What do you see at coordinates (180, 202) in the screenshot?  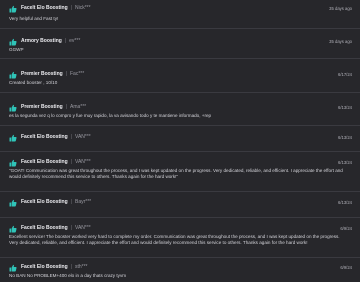 I see `review-header: Facelt Elo Boosting | Bayr*** 6/13/24` at bounding box center [180, 202].